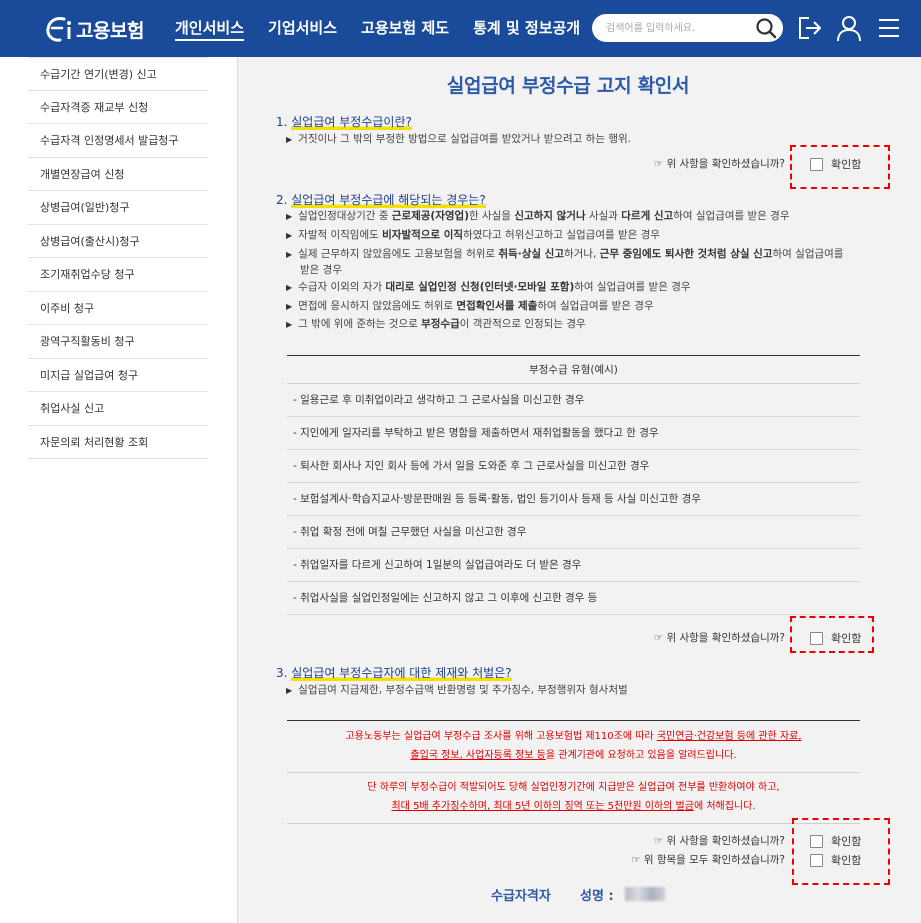  I want to click on logout-icon, so click(810, 28).